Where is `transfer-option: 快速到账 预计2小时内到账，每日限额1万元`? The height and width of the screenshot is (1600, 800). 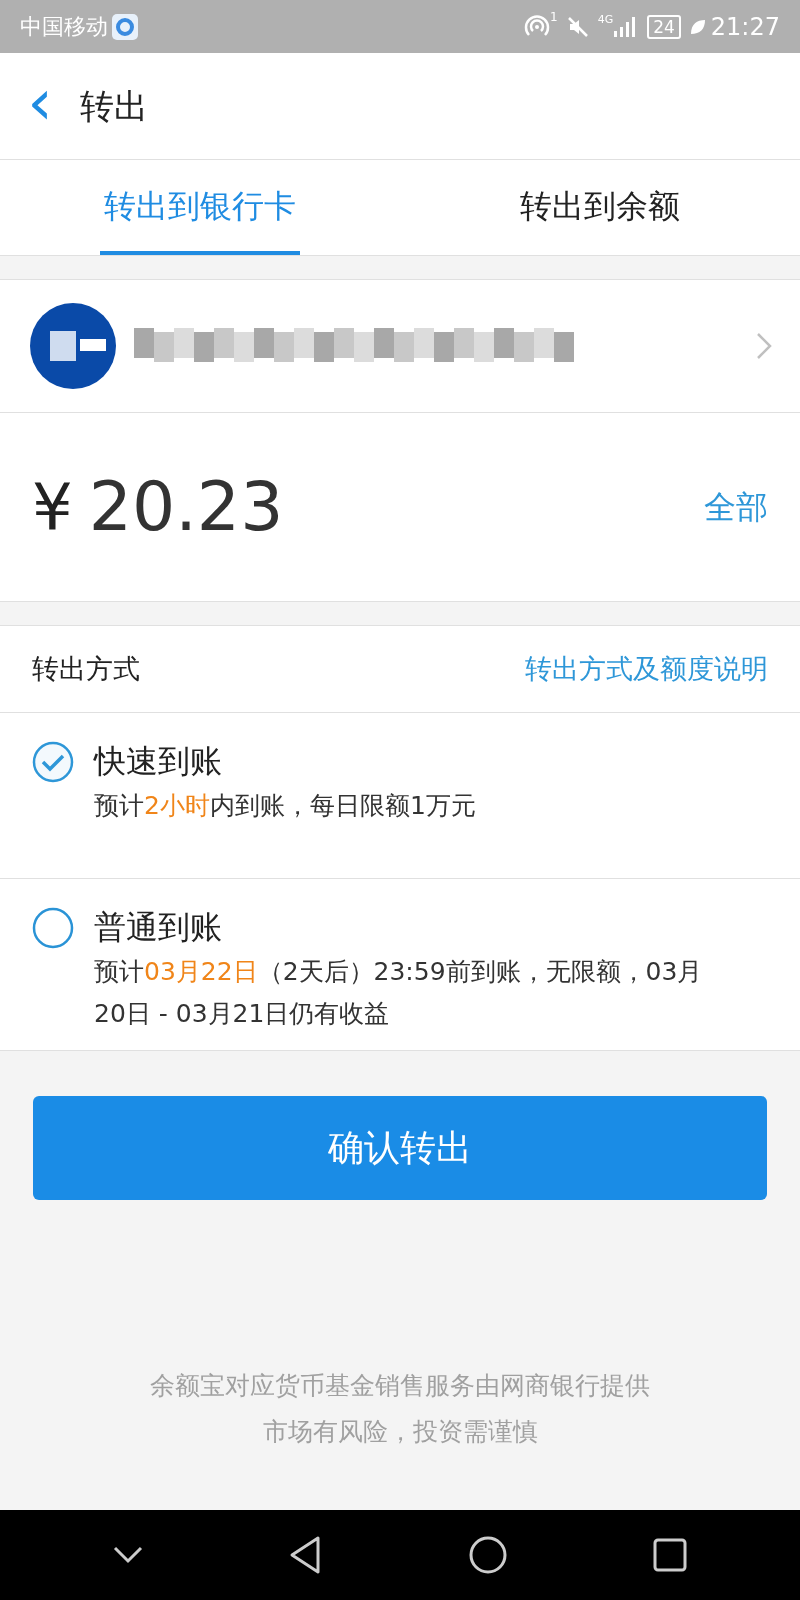 transfer-option: 快速到账 预计2小时内到账，每日限额1万元 is located at coordinates (400, 796).